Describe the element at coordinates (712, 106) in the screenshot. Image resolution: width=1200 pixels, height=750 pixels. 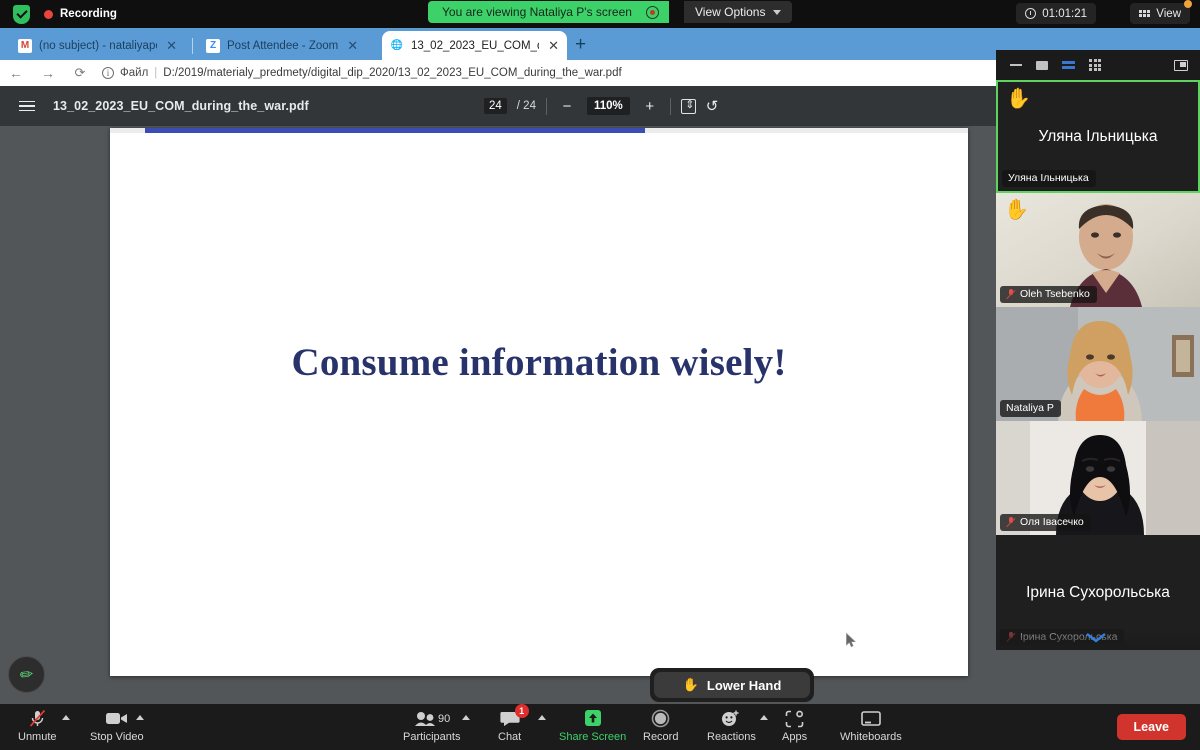
I see `rotate-icon: ↺` at that location.